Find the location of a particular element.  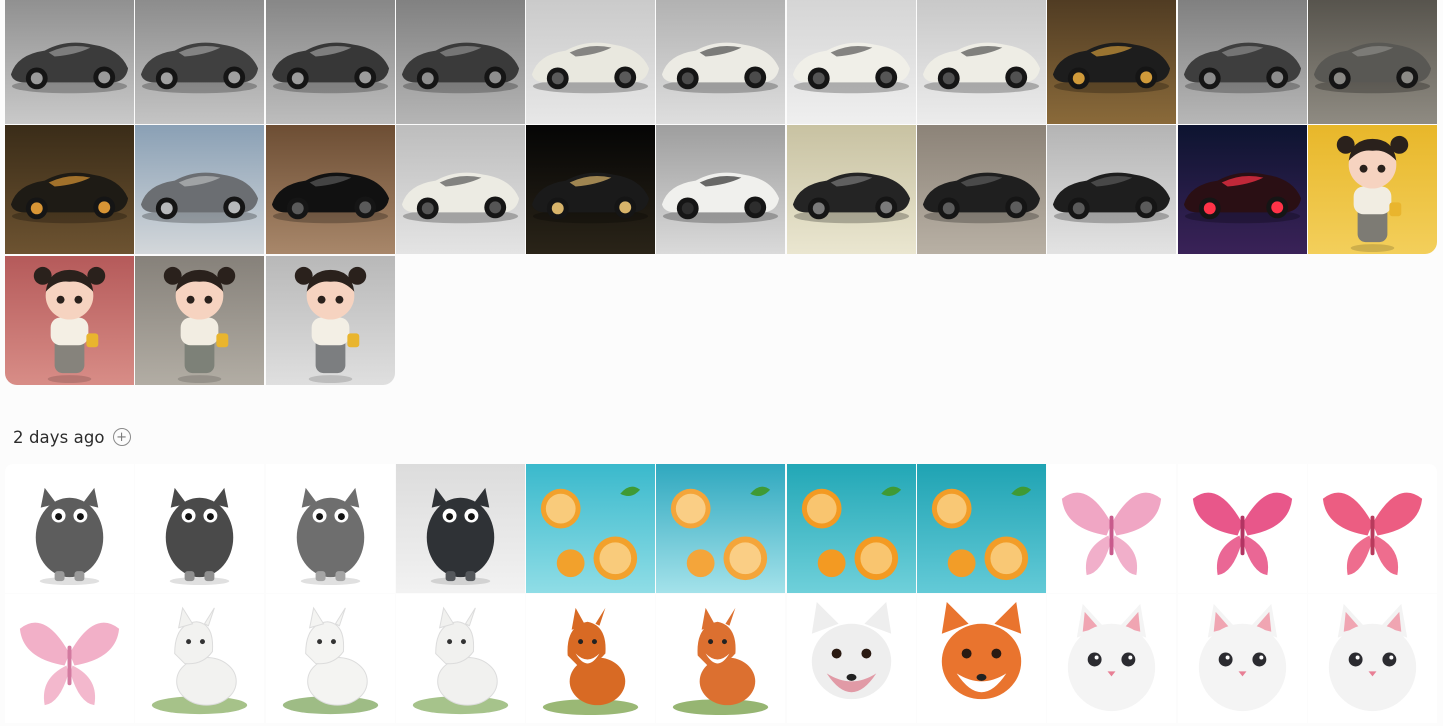

section-date-label: 2 days ago is located at coordinates (59, 437).